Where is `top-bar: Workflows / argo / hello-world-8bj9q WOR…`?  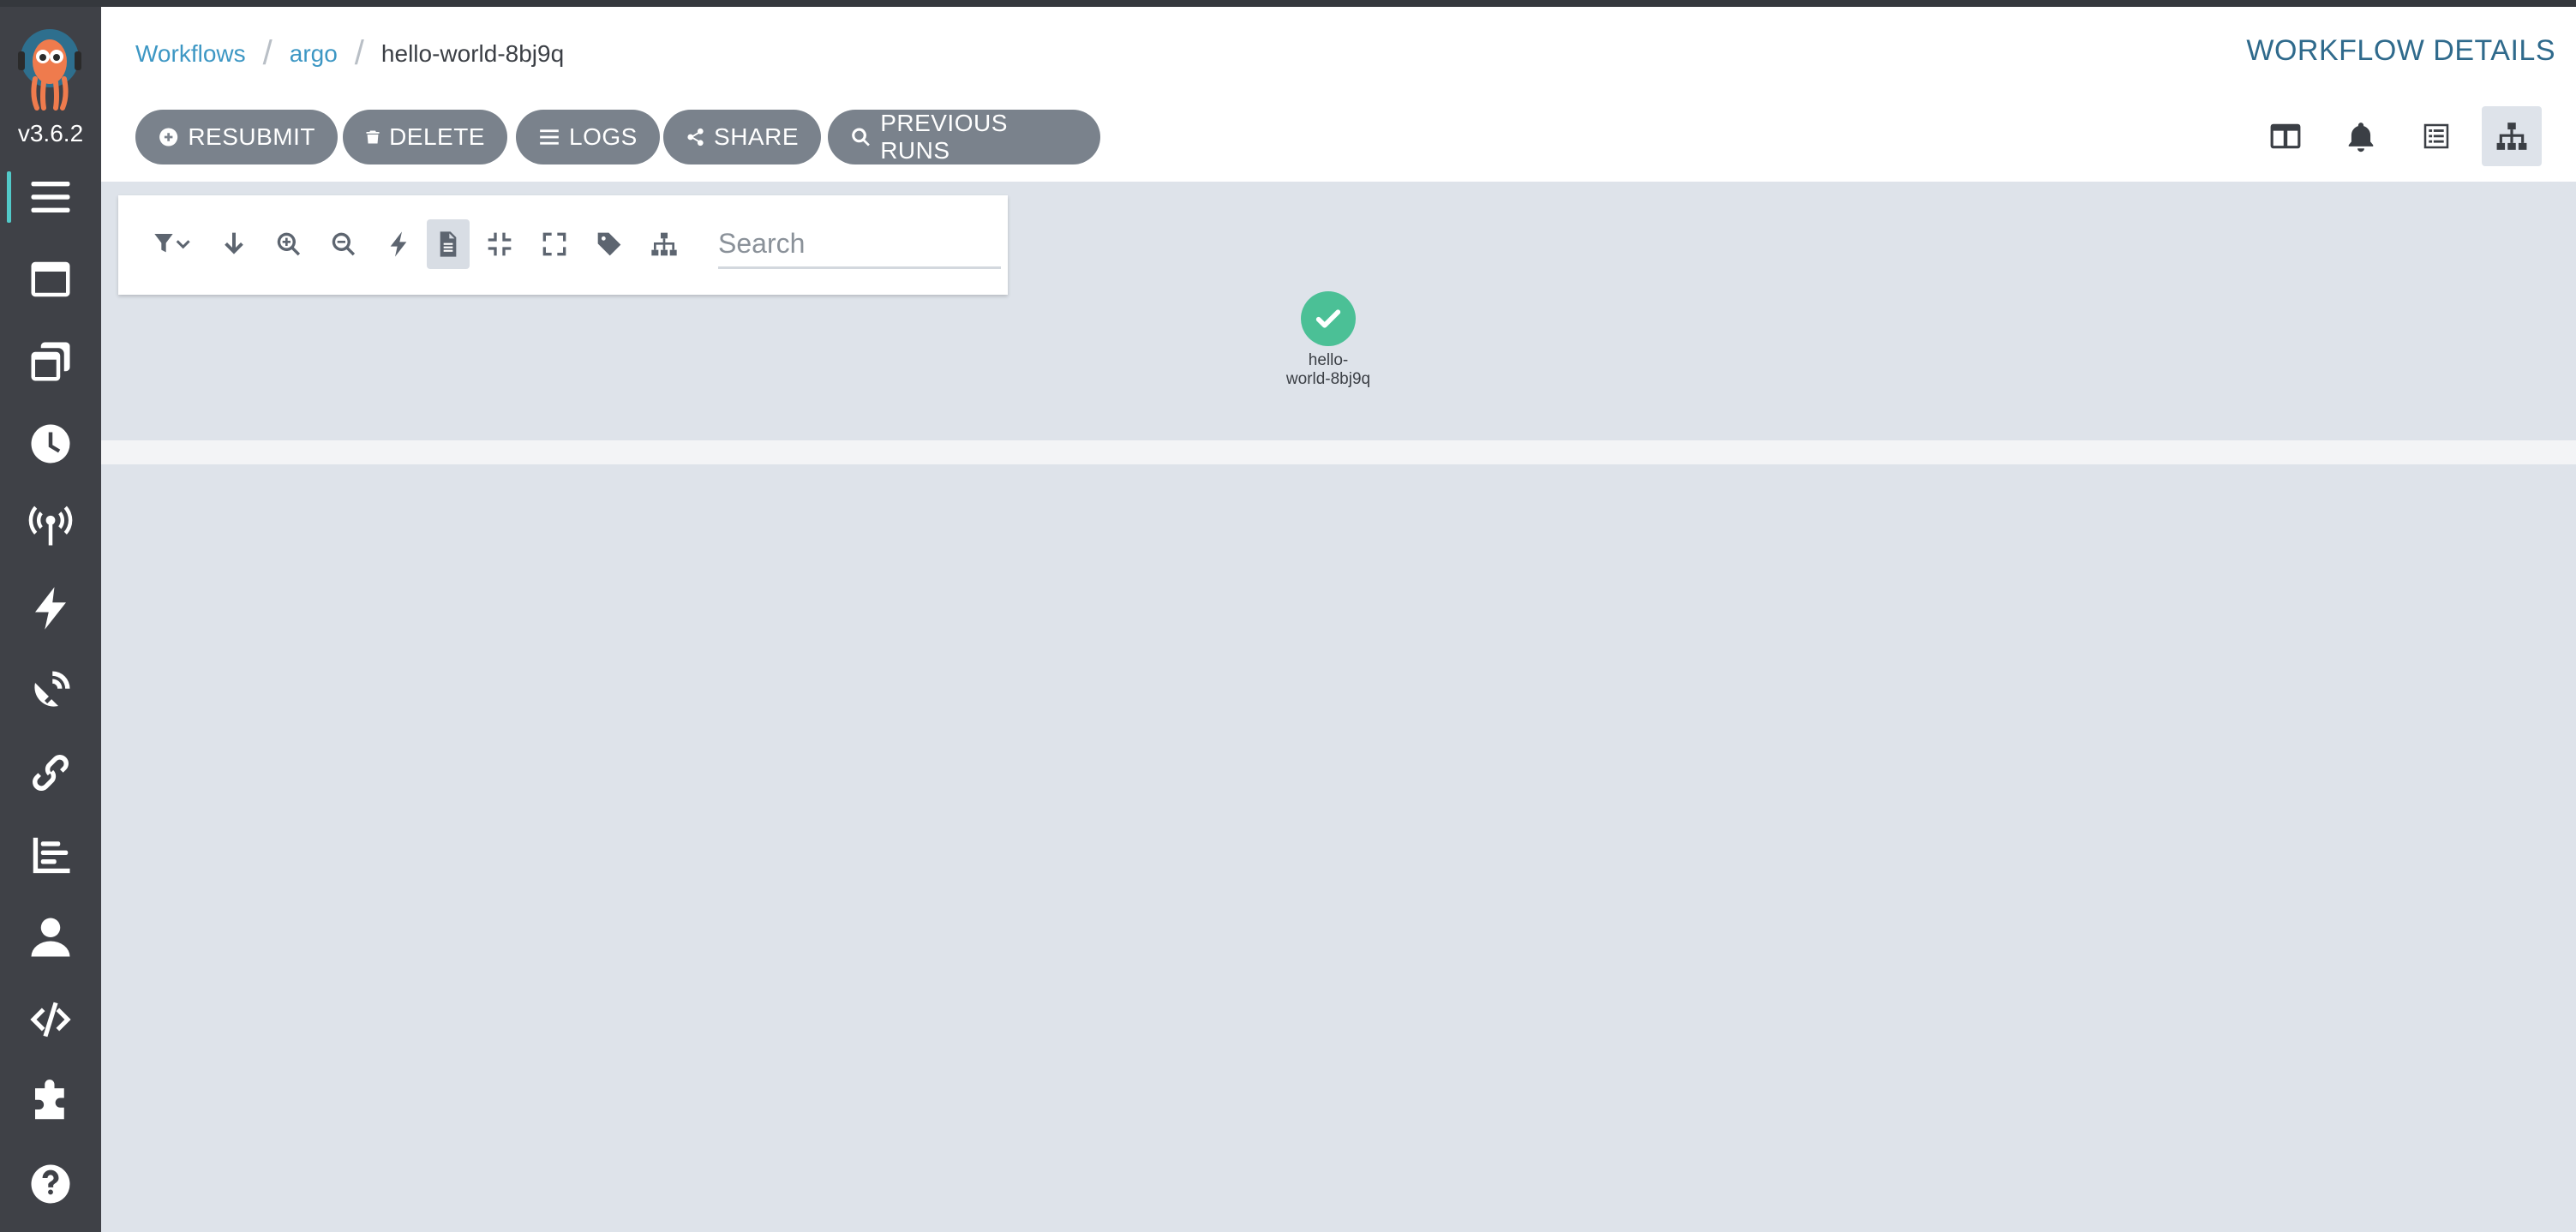 top-bar: Workflows / argo / hello-world-8bj9q WOR… is located at coordinates (1338, 50).